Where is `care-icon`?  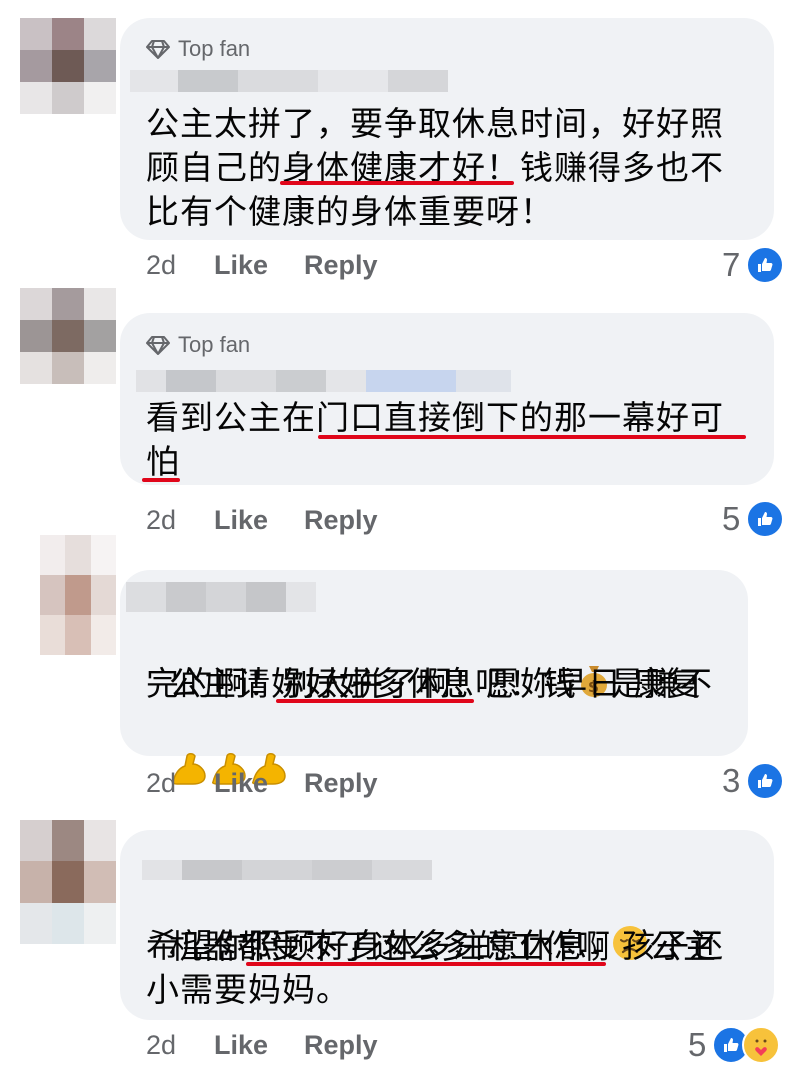 care-icon is located at coordinates (761, 1045).